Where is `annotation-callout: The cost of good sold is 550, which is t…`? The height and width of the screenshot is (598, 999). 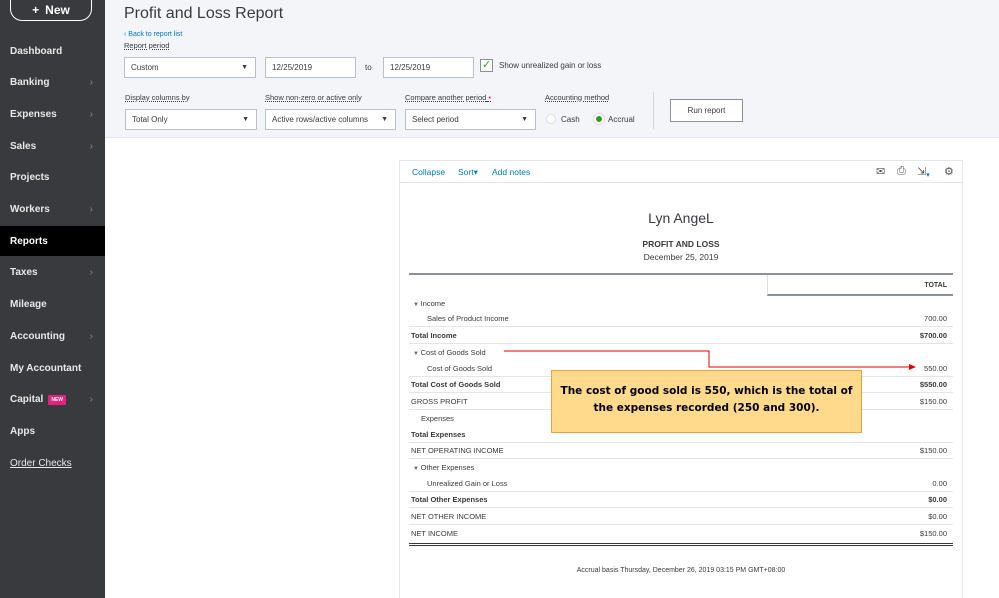 annotation-callout: The cost of good sold is 550, which is t… is located at coordinates (706, 401).